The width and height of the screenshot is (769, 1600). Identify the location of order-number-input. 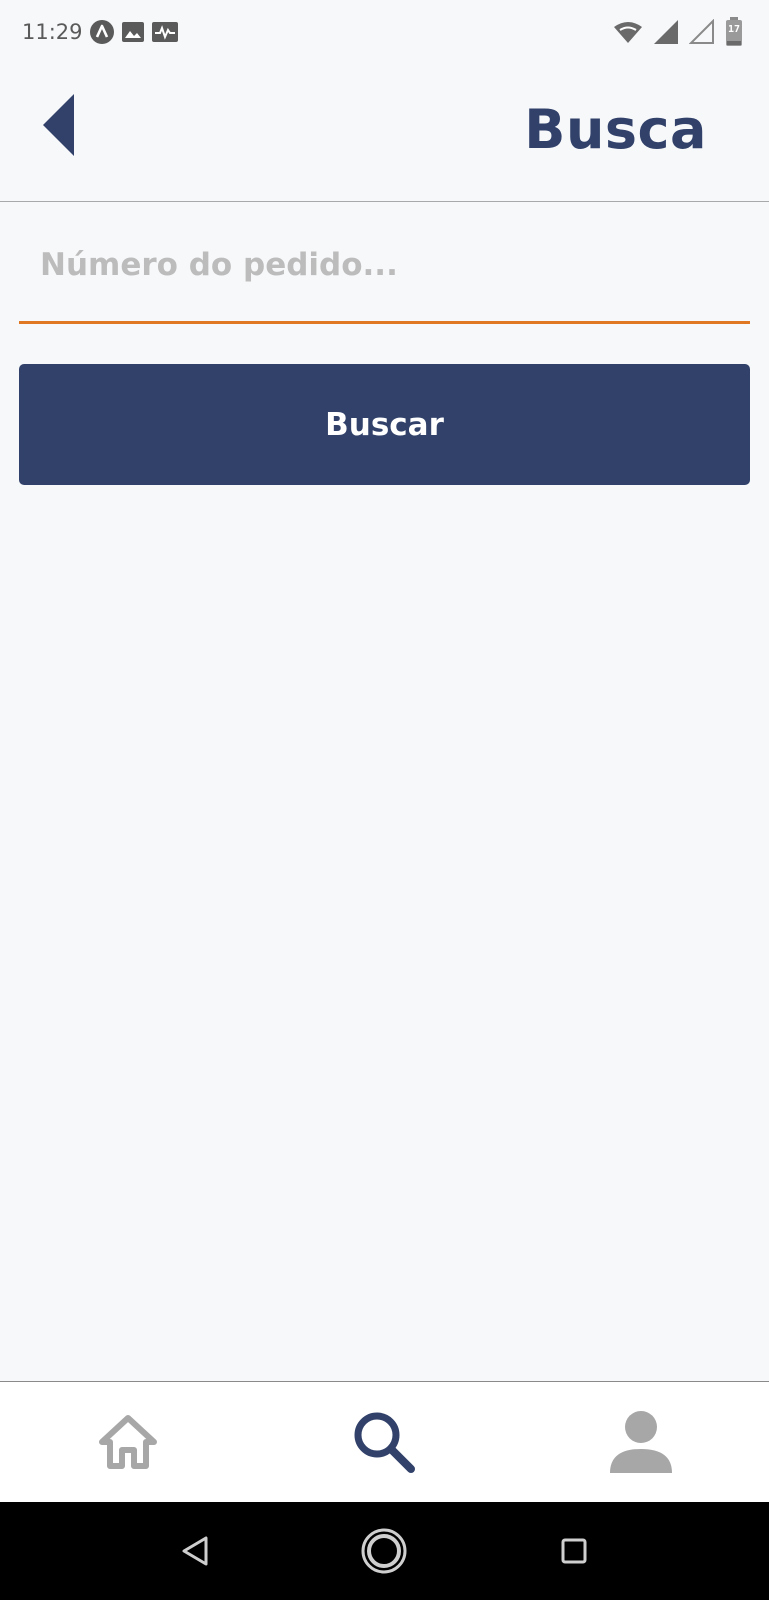
(384, 275).